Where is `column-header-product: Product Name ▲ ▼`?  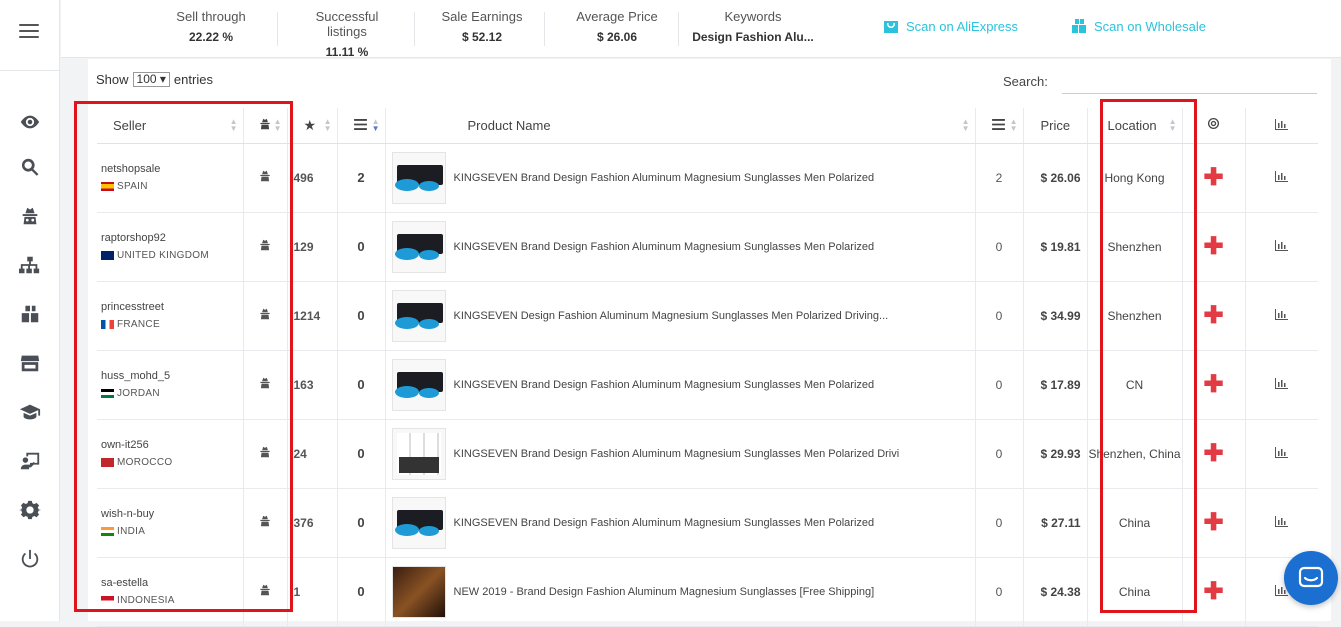
column-header-product: Product Name ▲ ▼ is located at coordinates (680, 126).